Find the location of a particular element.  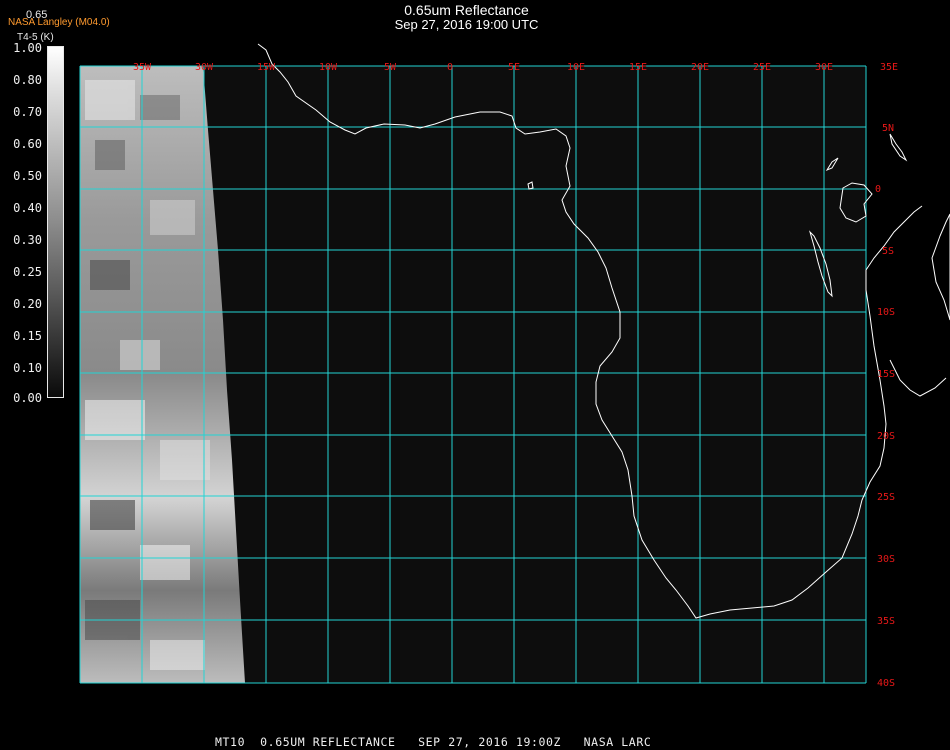

lon-label: 15E is located at coordinates (638, 67).